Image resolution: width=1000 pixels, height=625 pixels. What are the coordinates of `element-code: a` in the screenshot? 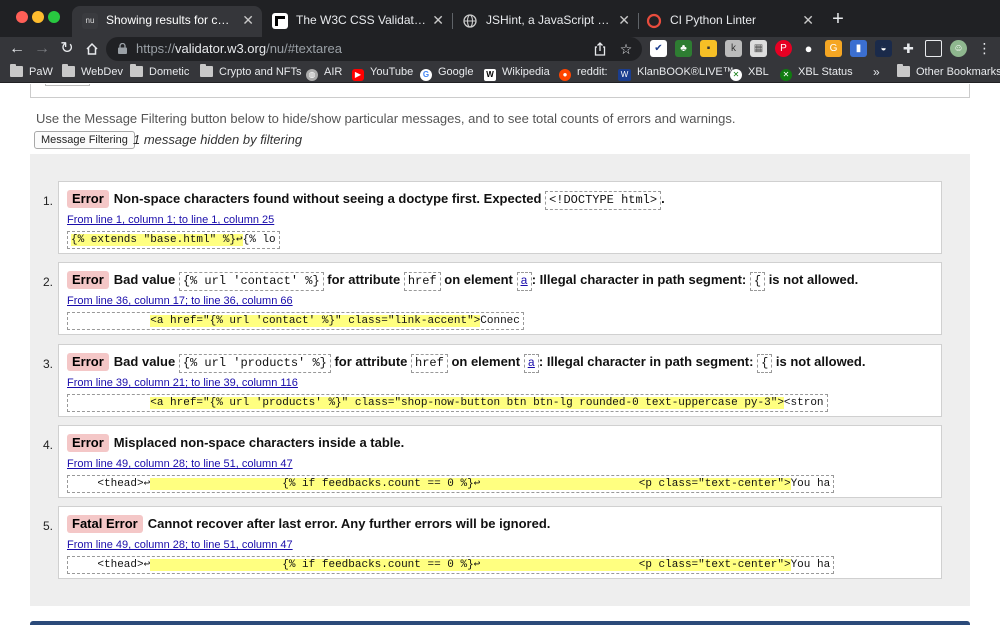 It's located at (524, 281).